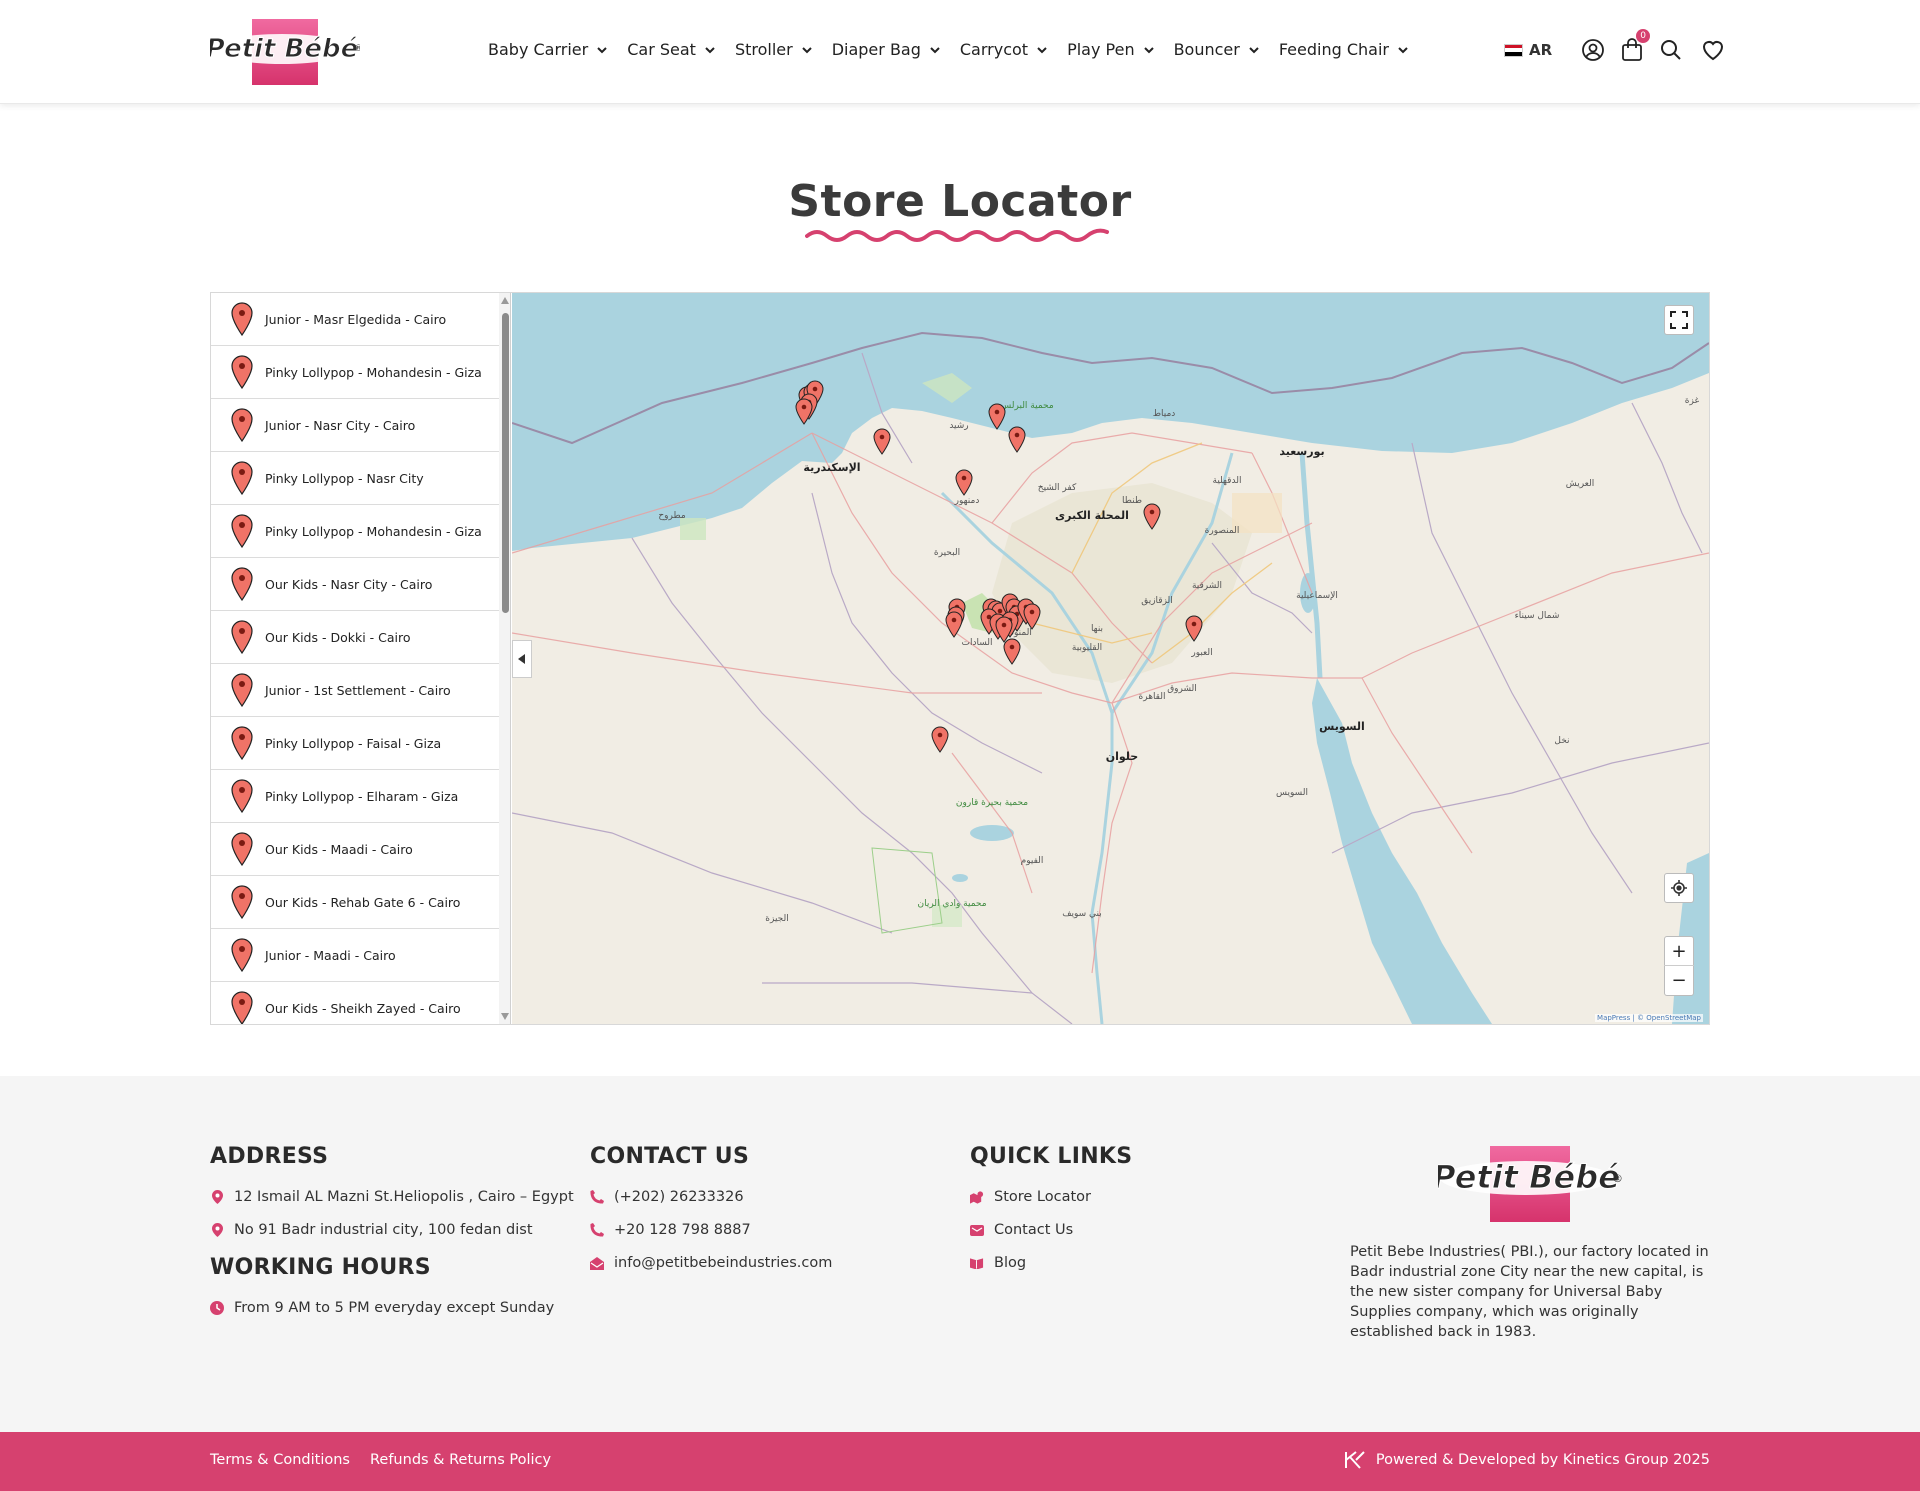 The width and height of the screenshot is (1920, 1491). I want to click on phone-link-2: +20 128 798 8887, so click(711, 1230).